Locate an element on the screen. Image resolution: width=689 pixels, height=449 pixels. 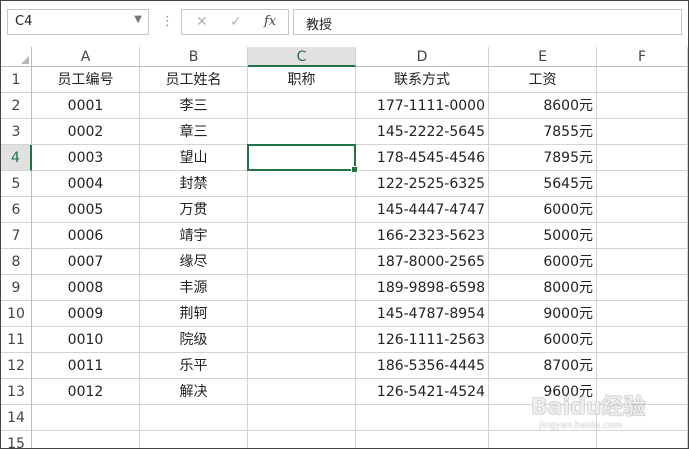
header-cell: 联系方式 is located at coordinates (422, 80).